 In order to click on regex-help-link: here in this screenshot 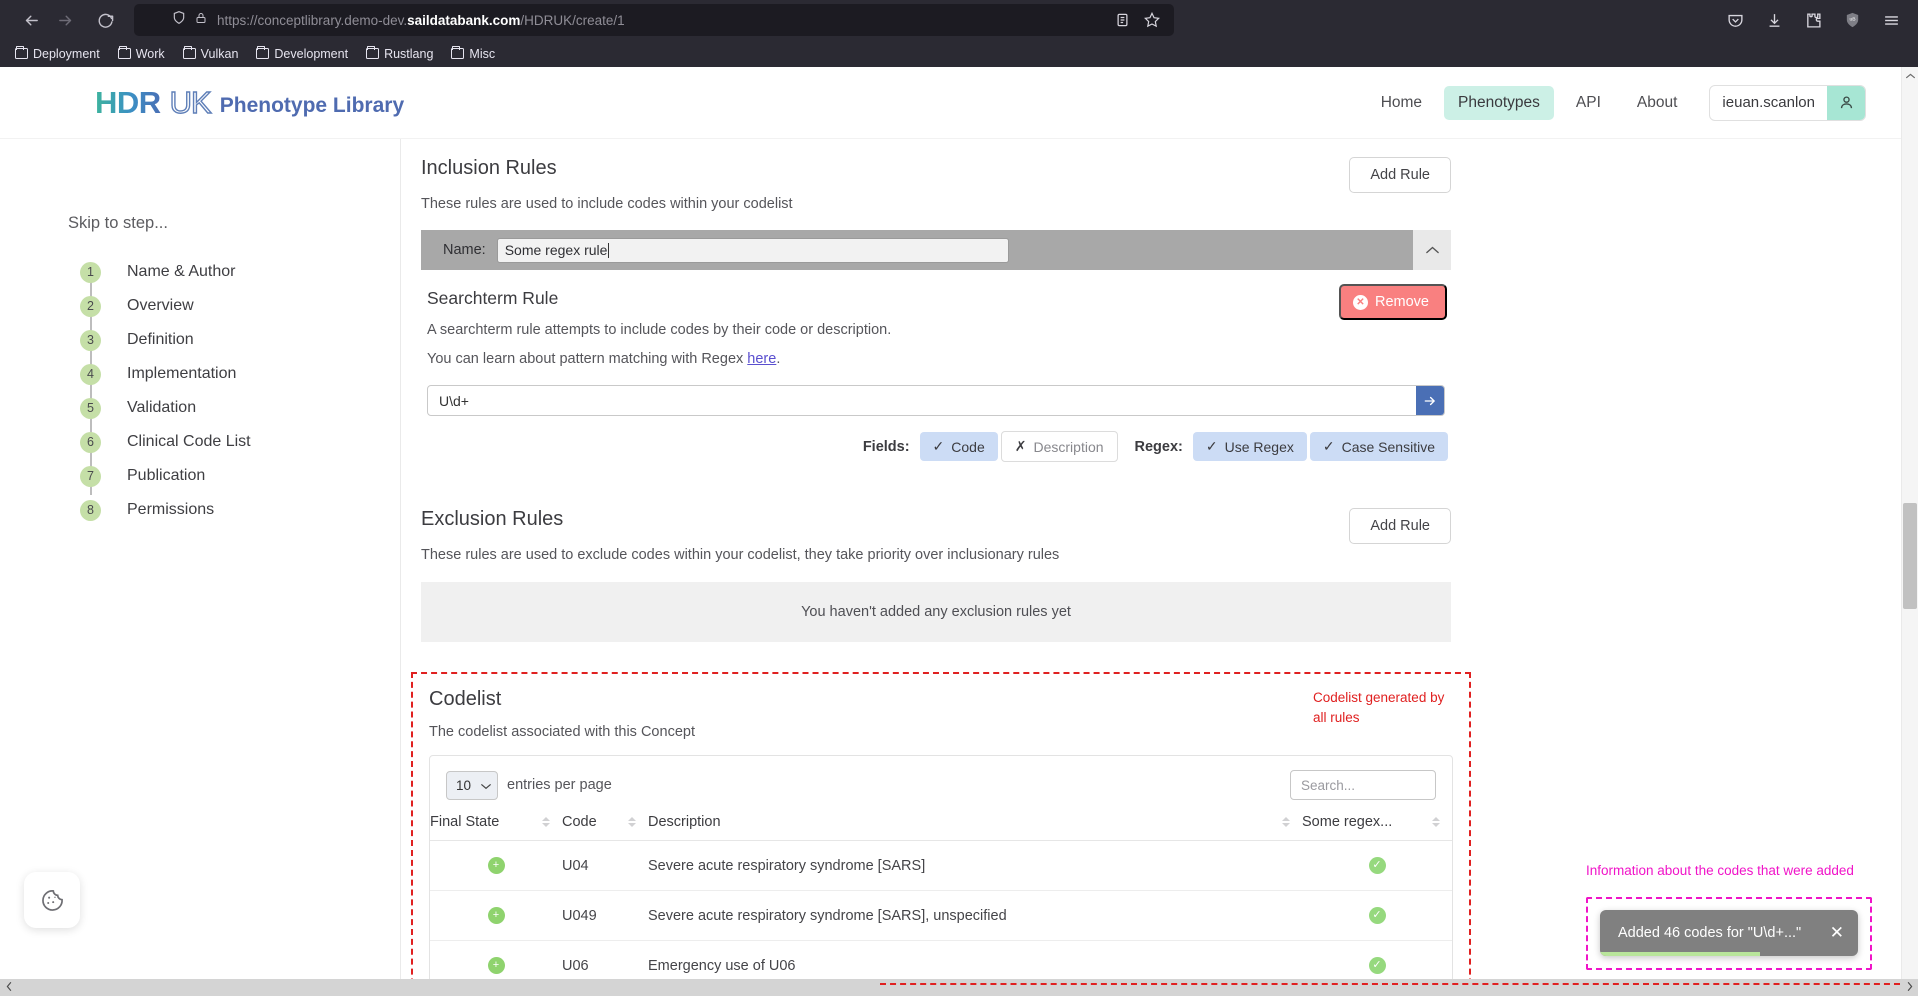, I will do `click(761, 359)`.